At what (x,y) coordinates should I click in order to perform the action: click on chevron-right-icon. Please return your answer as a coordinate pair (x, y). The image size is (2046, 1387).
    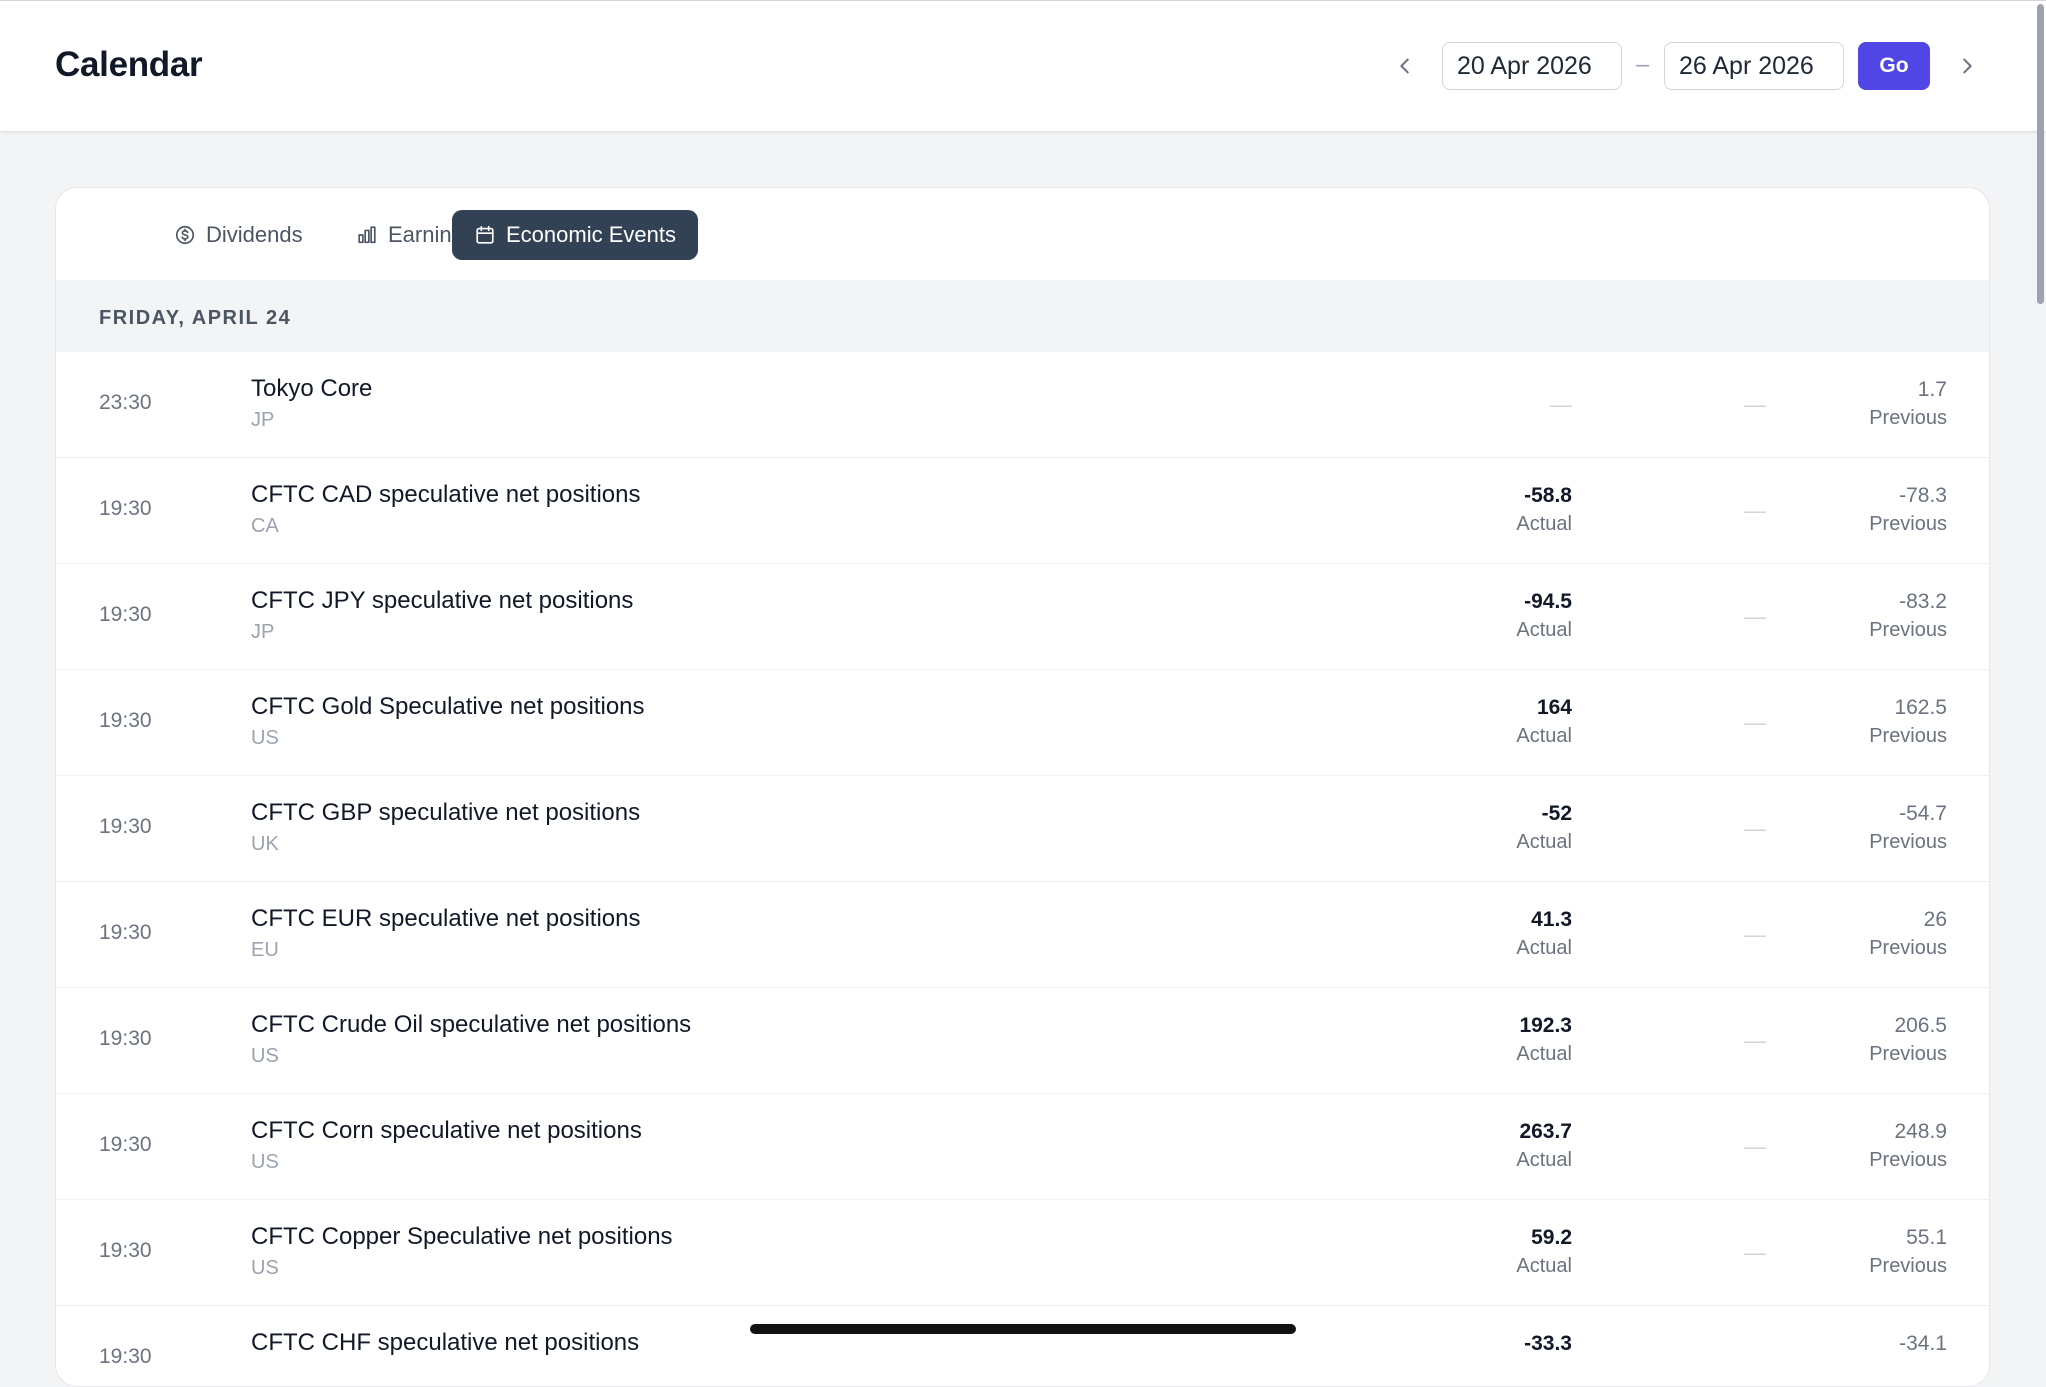
    Looking at the image, I should click on (1967, 66).